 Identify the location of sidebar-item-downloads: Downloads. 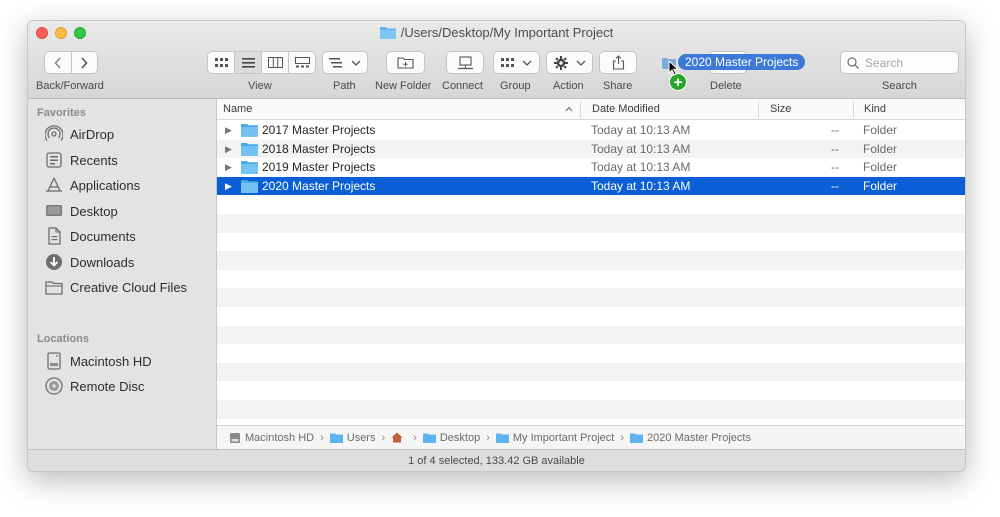
(89, 262).